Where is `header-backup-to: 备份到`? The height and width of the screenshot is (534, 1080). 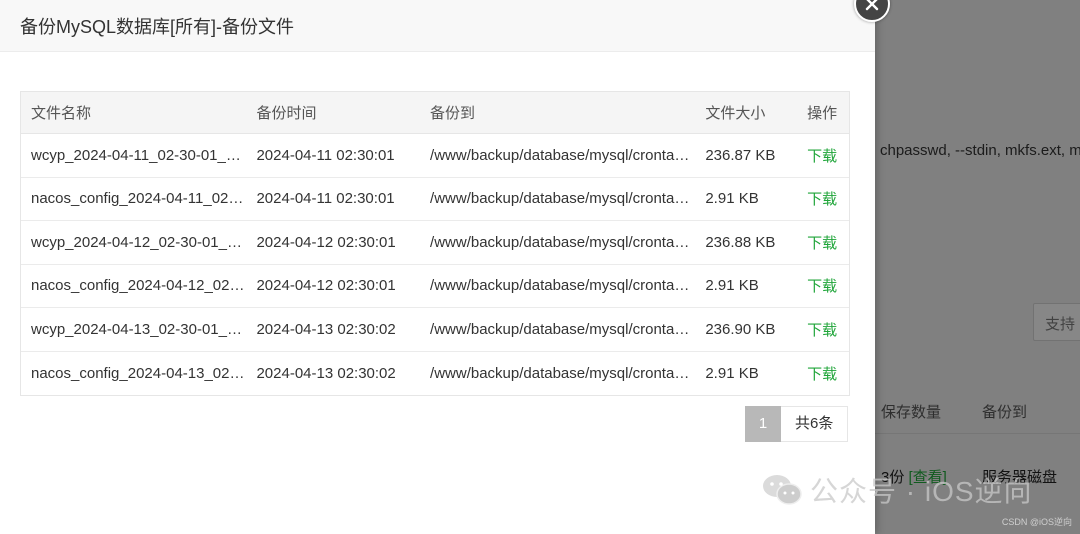 header-backup-to: 备份到 is located at coordinates (453, 113).